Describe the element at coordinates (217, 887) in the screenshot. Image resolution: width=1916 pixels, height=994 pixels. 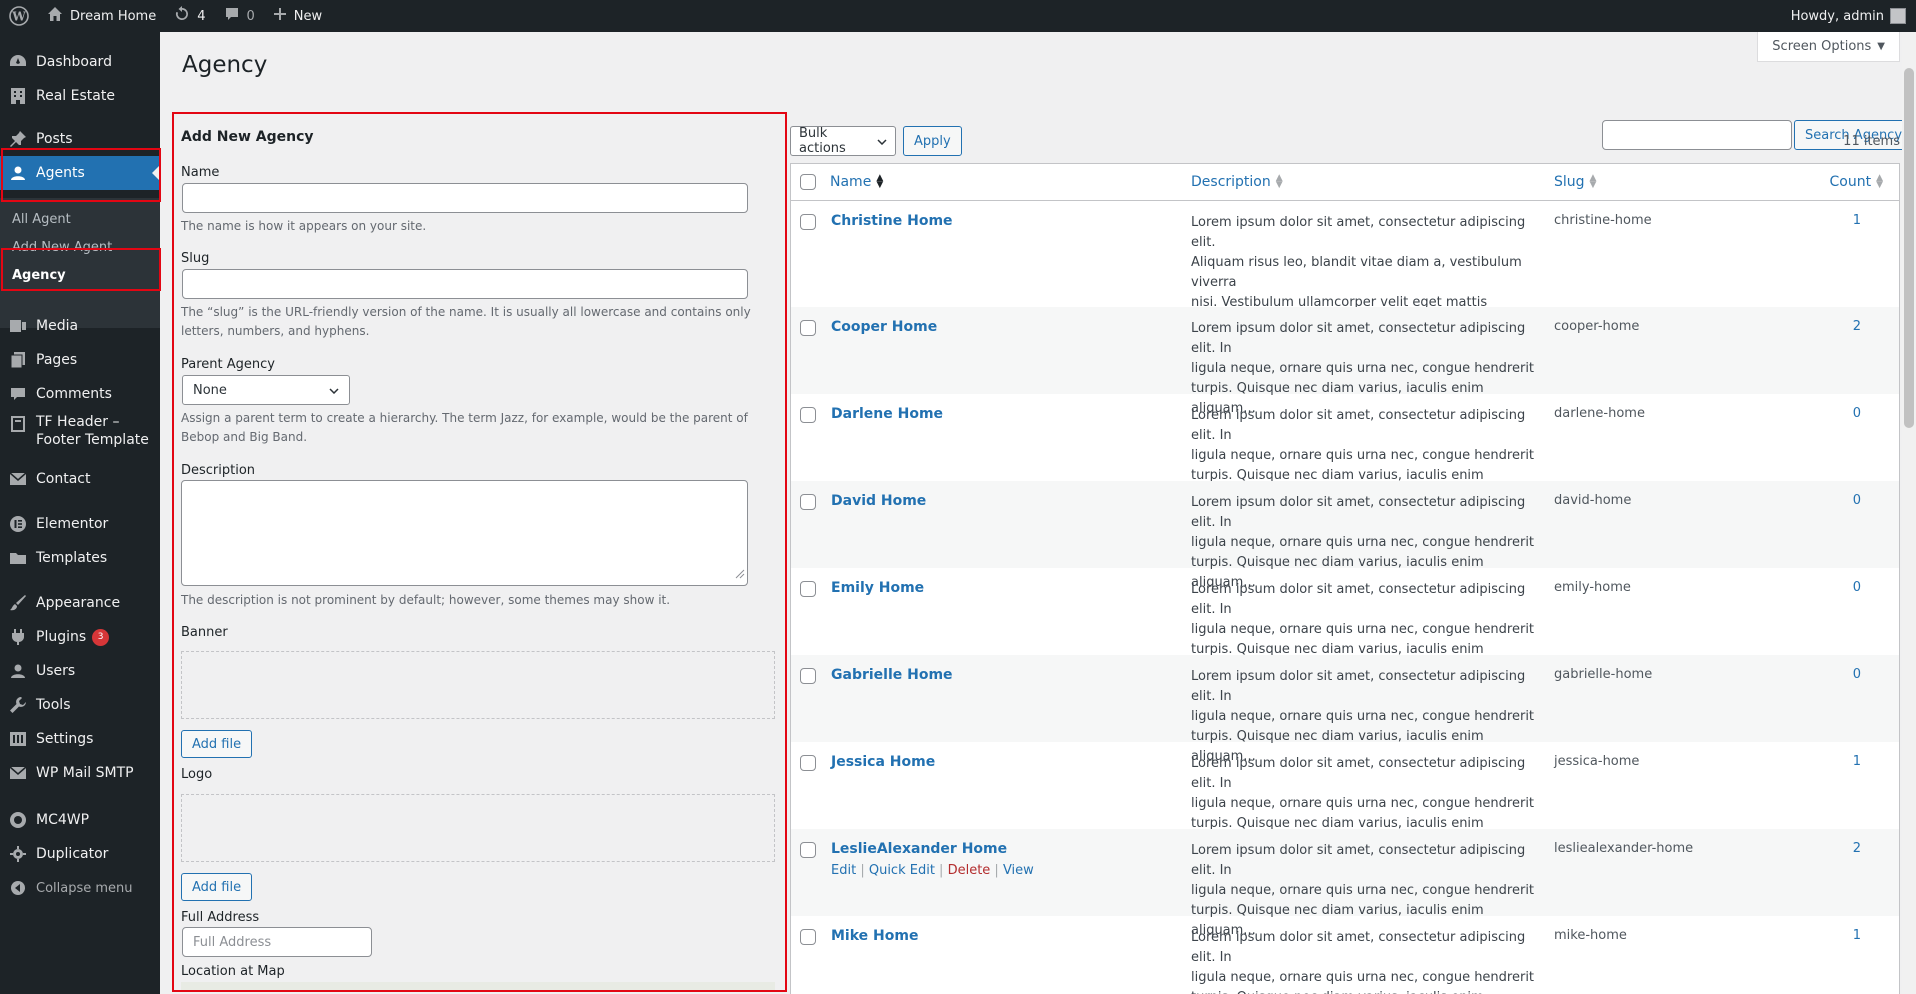
I see `logo-add-file-button: Add file` at that location.